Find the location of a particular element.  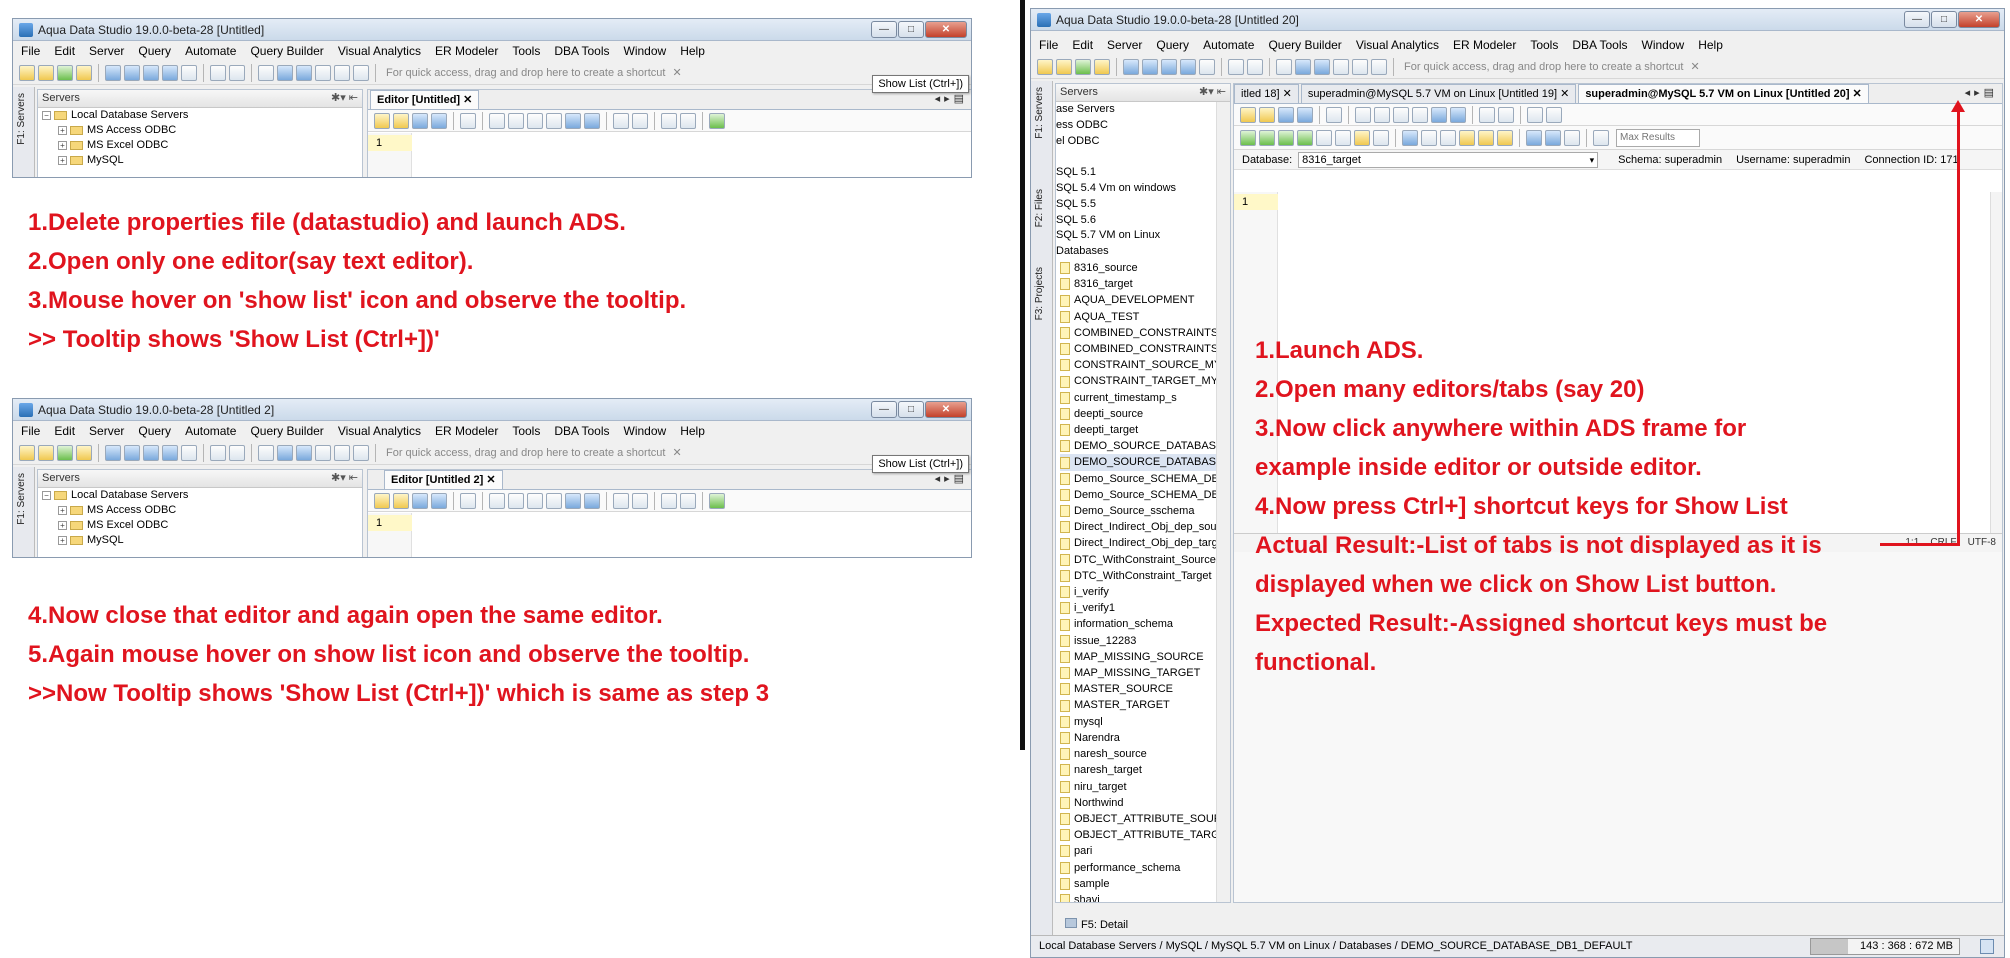

database-item: AQUA_DEVELOPMENT is located at coordinates (1145, 300).